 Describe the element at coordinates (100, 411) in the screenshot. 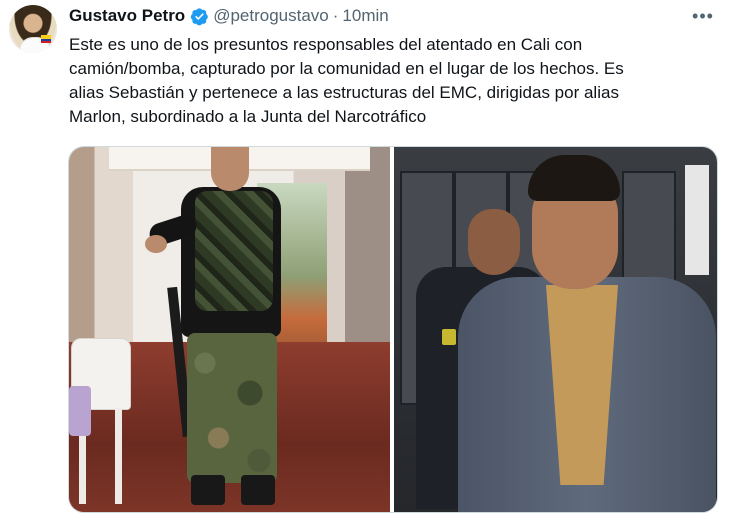

I see `plastic-chair` at that location.